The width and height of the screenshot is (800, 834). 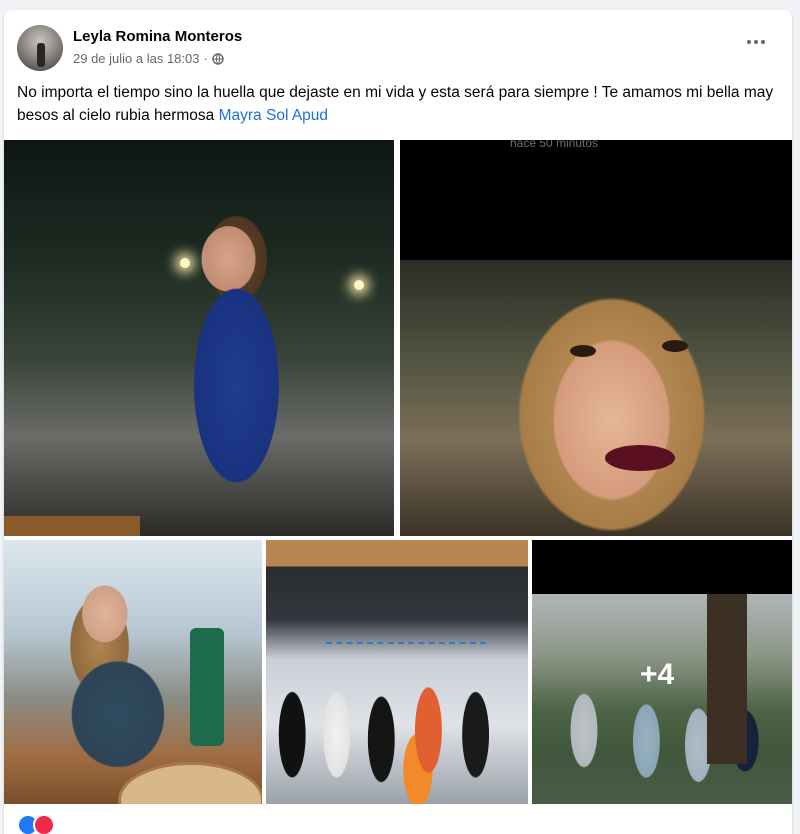 I want to click on post-meta: 29 de julio a las 18:03 ·, so click(x=148, y=58).